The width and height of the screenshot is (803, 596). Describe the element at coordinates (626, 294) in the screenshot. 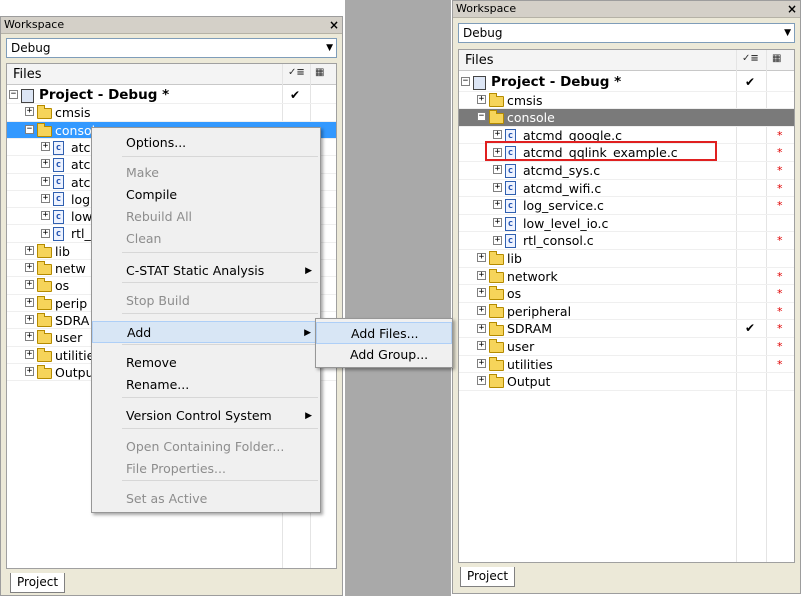

I see `tree-item-os: + os *` at that location.